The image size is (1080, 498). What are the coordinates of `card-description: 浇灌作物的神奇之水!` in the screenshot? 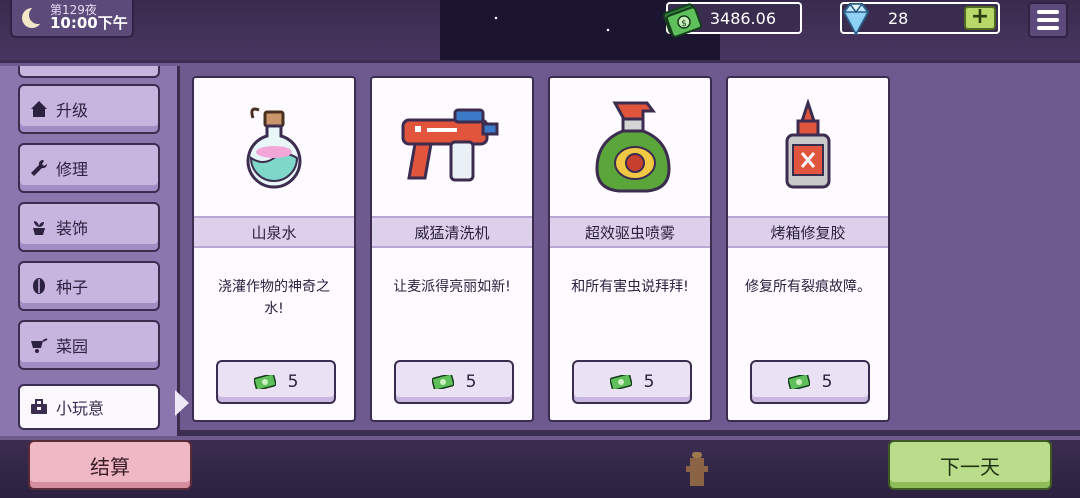 It's located at (274, 298).